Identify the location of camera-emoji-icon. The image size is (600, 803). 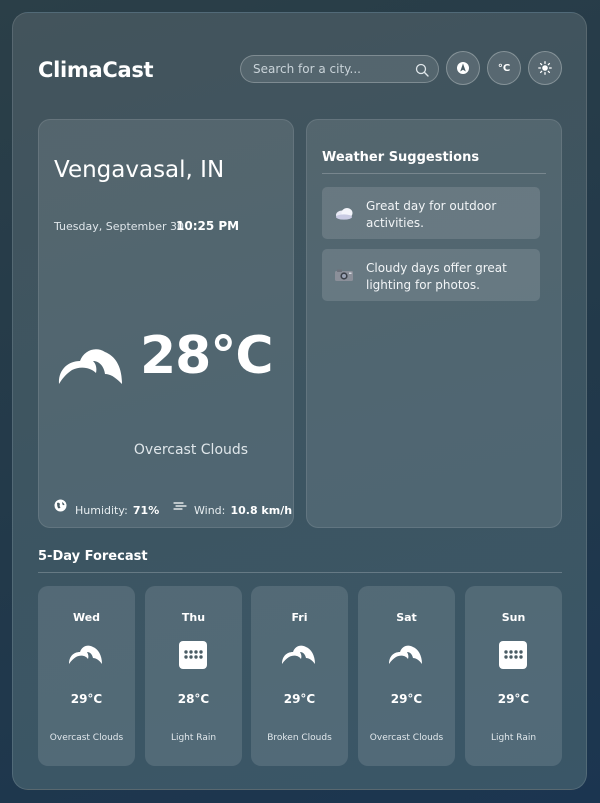
(344, 275).